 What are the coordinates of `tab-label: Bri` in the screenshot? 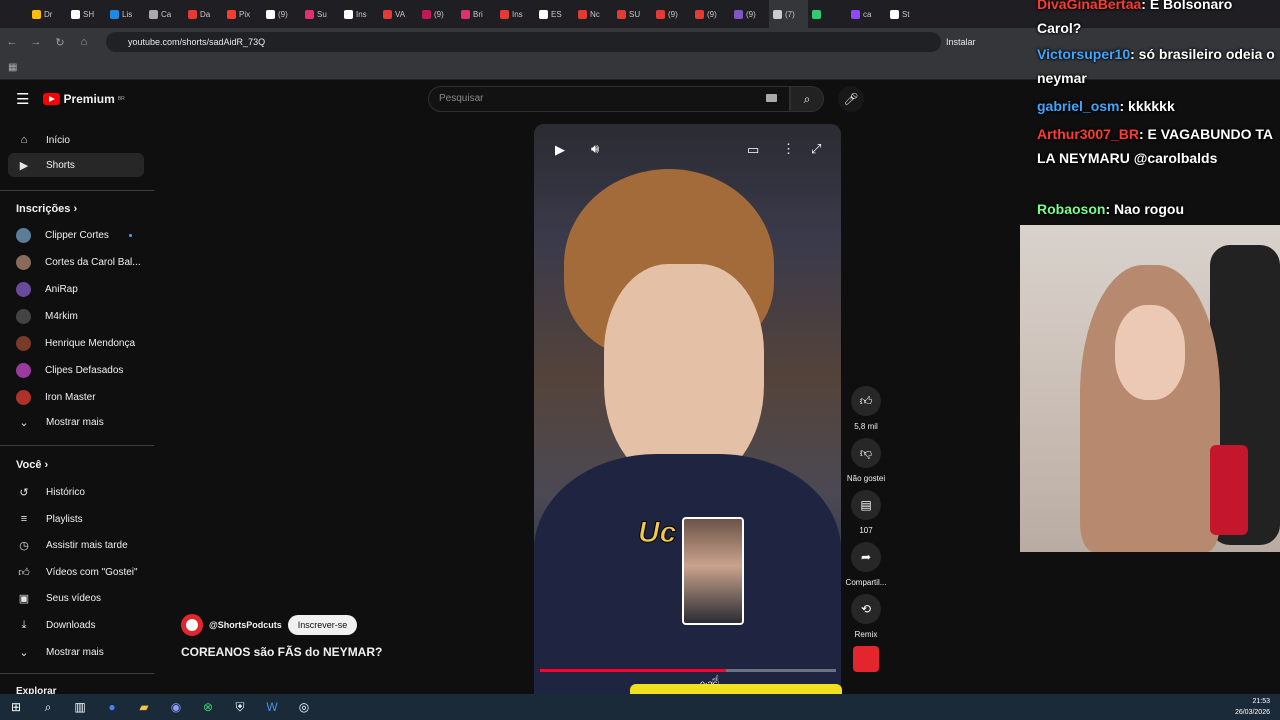 It's located at (478, 14).